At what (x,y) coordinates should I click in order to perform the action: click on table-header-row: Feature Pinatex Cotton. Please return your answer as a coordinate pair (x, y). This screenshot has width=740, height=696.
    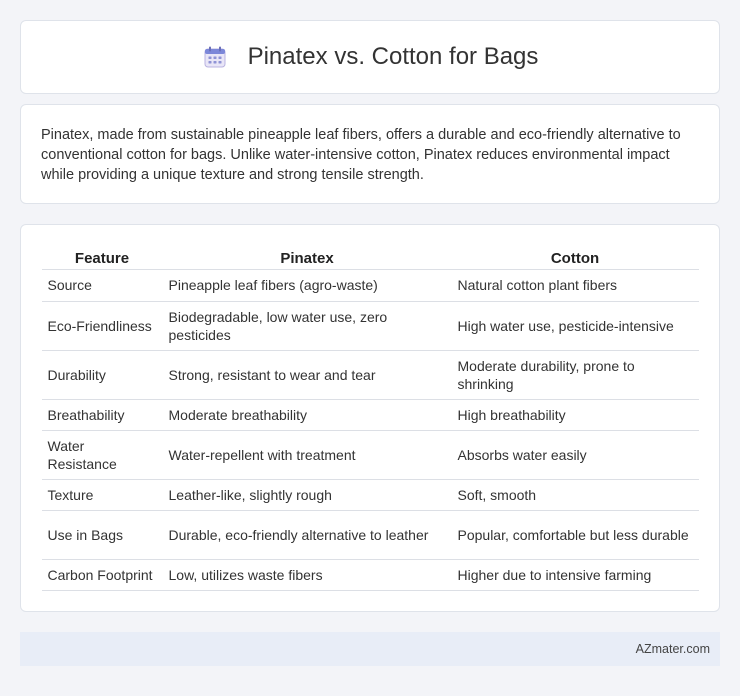
    Looking at the image, I should click on (370, 257).